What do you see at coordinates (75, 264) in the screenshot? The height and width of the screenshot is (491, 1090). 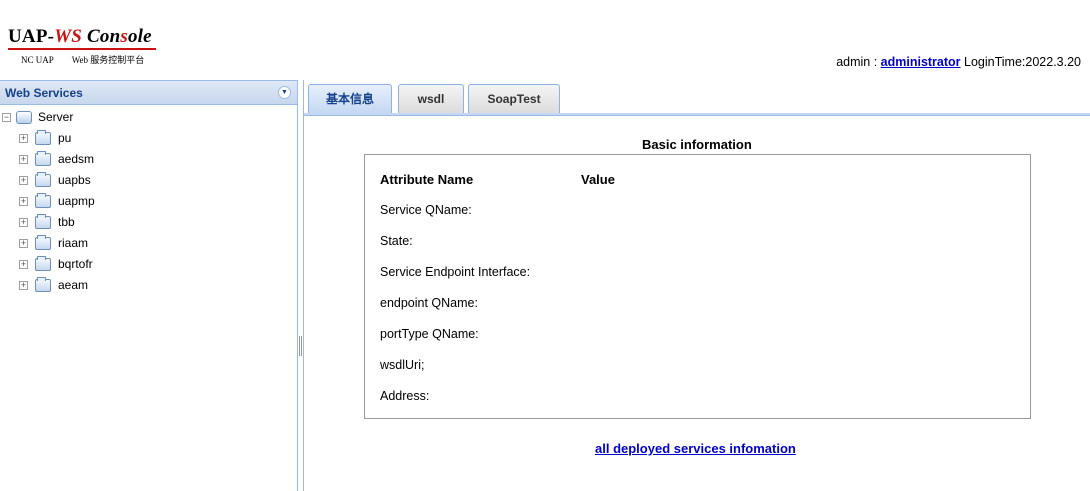 I see `tree-item-label: bqrtofr` at bounding box center [75, 264].